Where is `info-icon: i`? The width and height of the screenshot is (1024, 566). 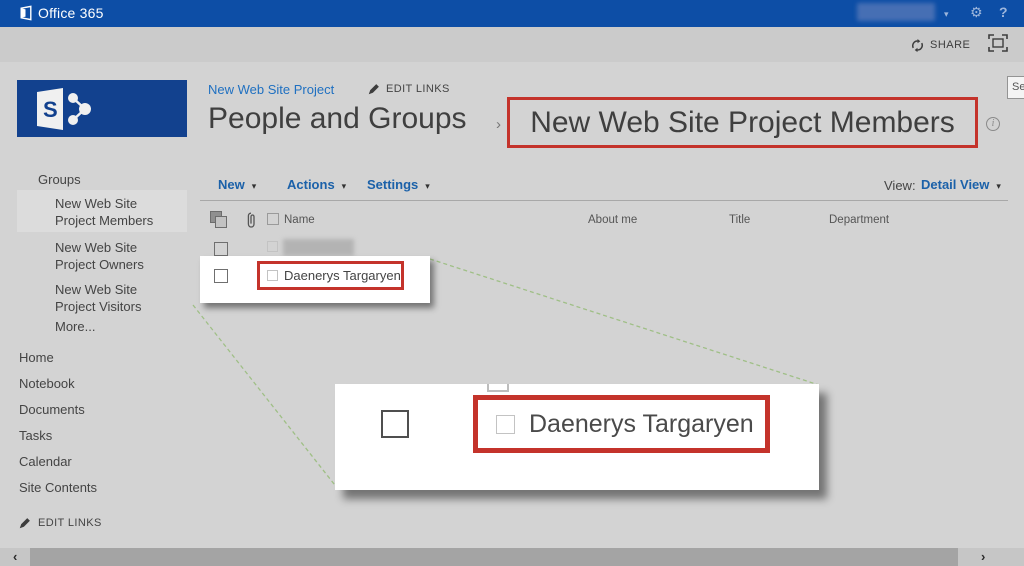
info-icon: i is located at coordinates (993, 124).